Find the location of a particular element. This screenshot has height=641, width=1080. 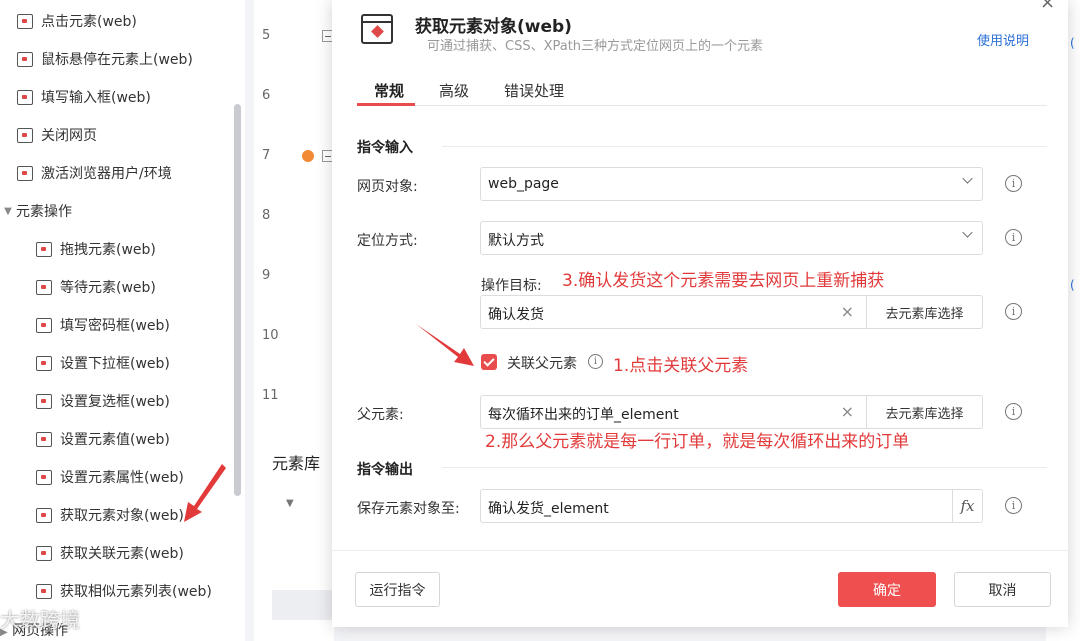

sidebar-item-activate-browser: 激活浏览器用户/环境 is located at coordinates (94, 173).